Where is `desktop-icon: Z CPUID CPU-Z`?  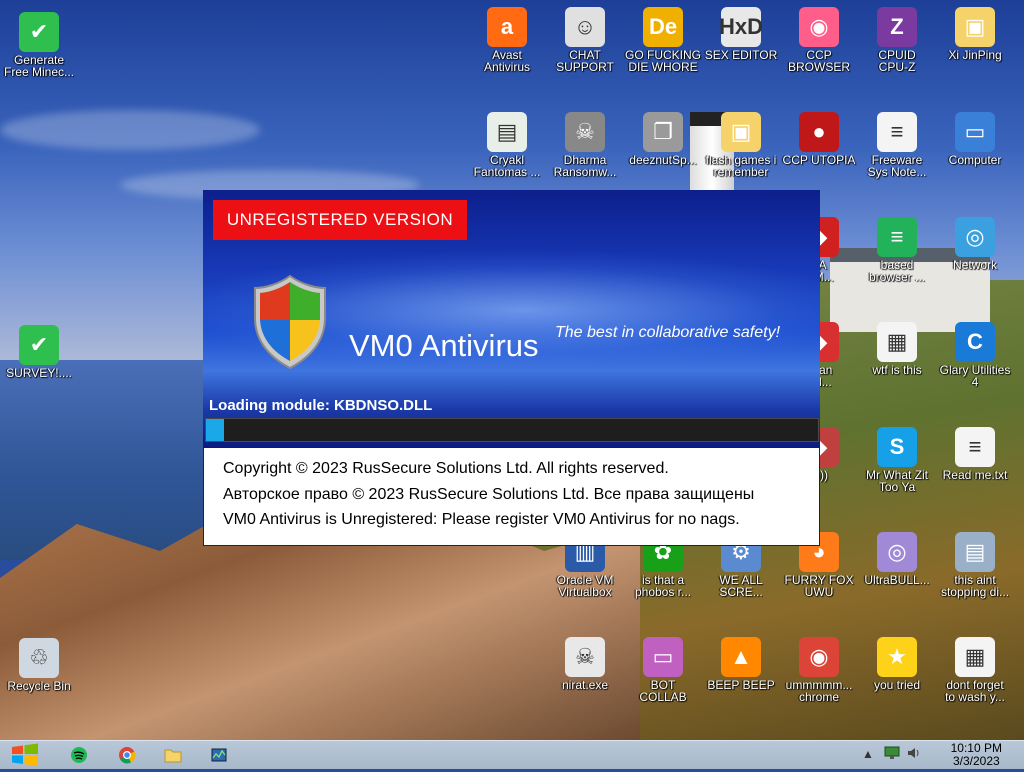
desktop-icon: Z CPUID CPU-Z is located at coordinates (897, 40).